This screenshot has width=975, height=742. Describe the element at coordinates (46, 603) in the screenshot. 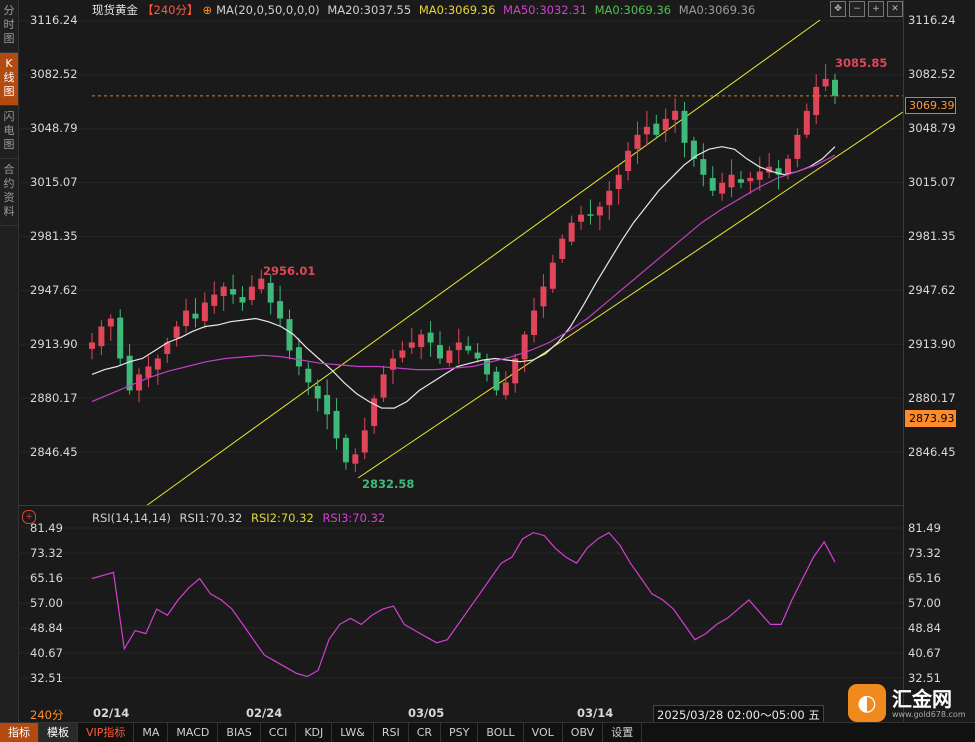

I see `rsi-label-left: 57.00` at that location.